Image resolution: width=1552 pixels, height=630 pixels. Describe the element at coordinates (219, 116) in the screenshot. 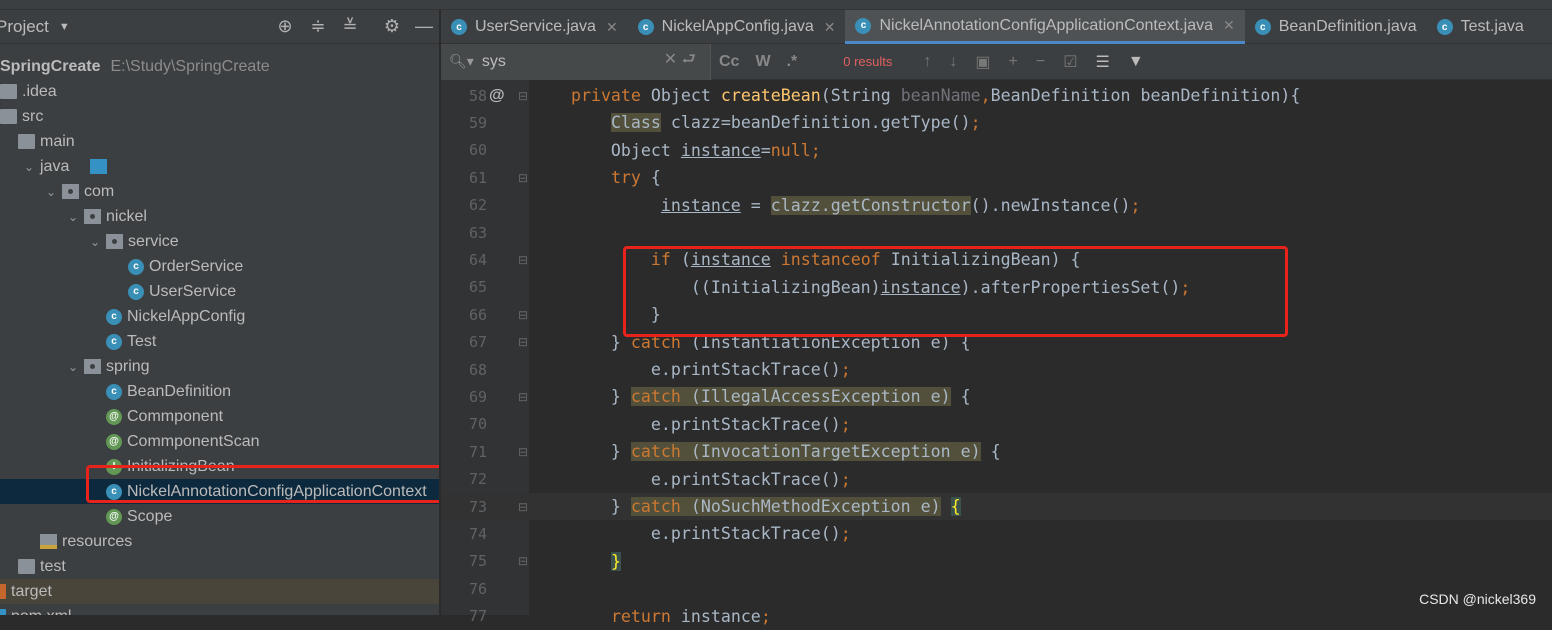

I see `tree-item: src` at that location.